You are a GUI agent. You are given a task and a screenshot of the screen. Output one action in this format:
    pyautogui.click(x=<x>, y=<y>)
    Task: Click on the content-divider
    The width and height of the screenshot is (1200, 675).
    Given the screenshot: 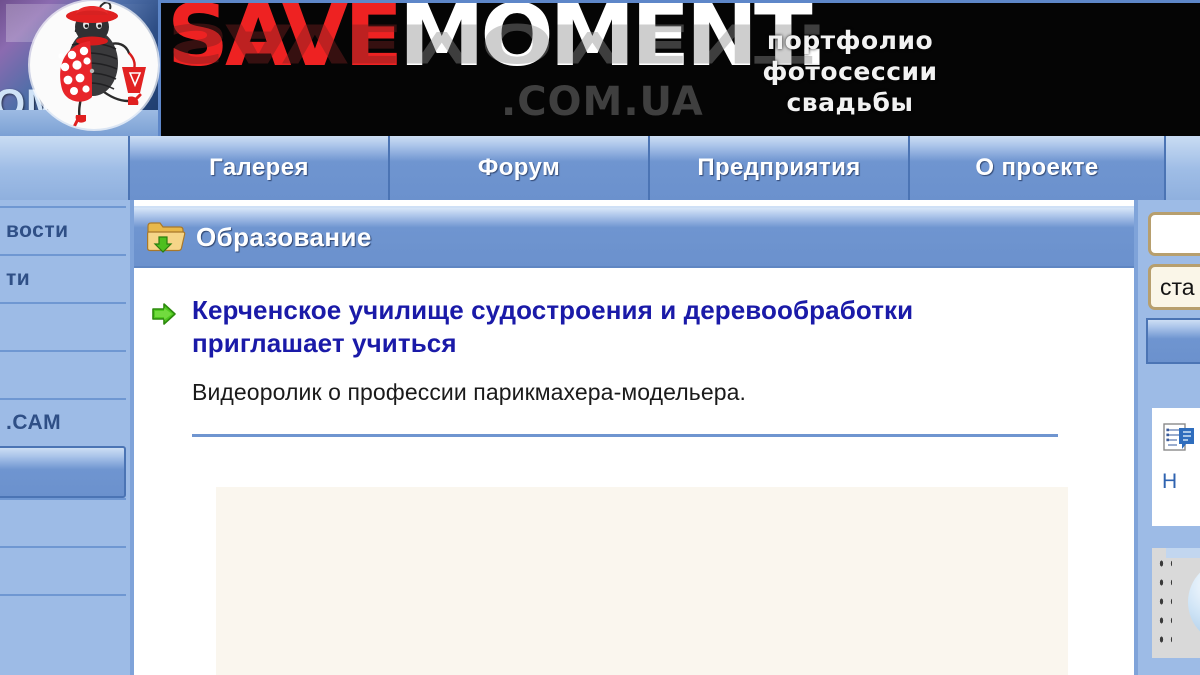 What is the action you would take?
    pyautogui.click(x=625, y=435)
    